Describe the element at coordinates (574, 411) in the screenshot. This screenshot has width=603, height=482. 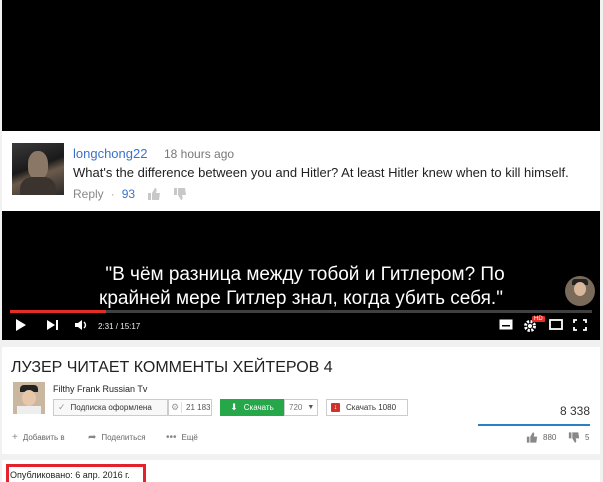
I see `view-count: 8 338` at that location.